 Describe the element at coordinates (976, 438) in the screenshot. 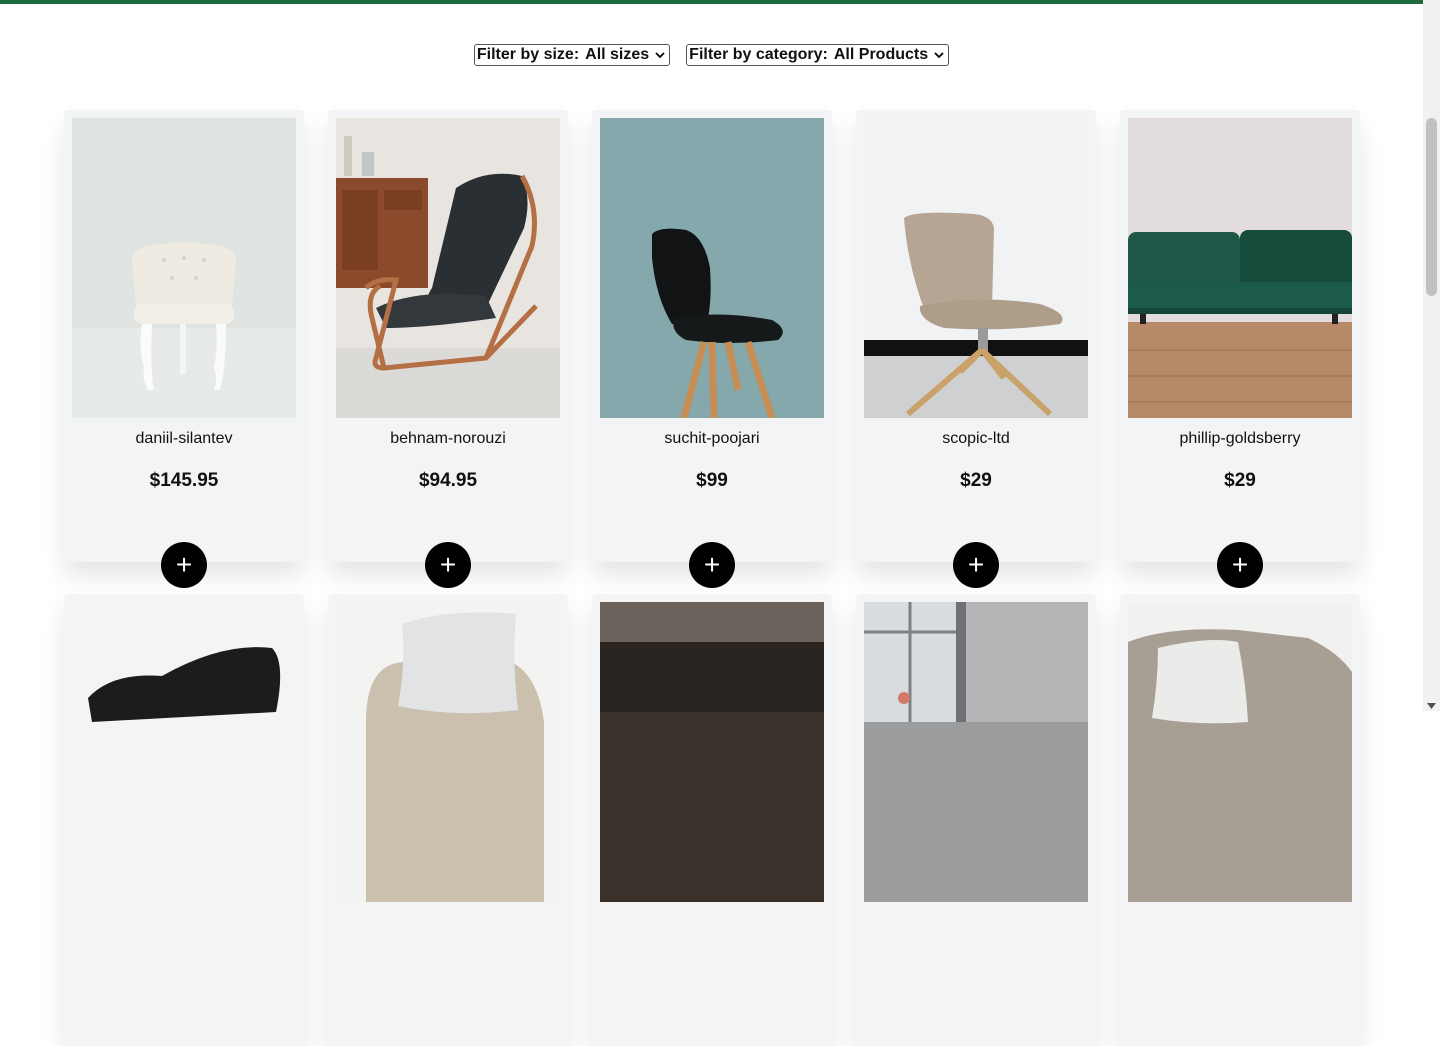

I see `product-name: scopic-ltd` at that location.